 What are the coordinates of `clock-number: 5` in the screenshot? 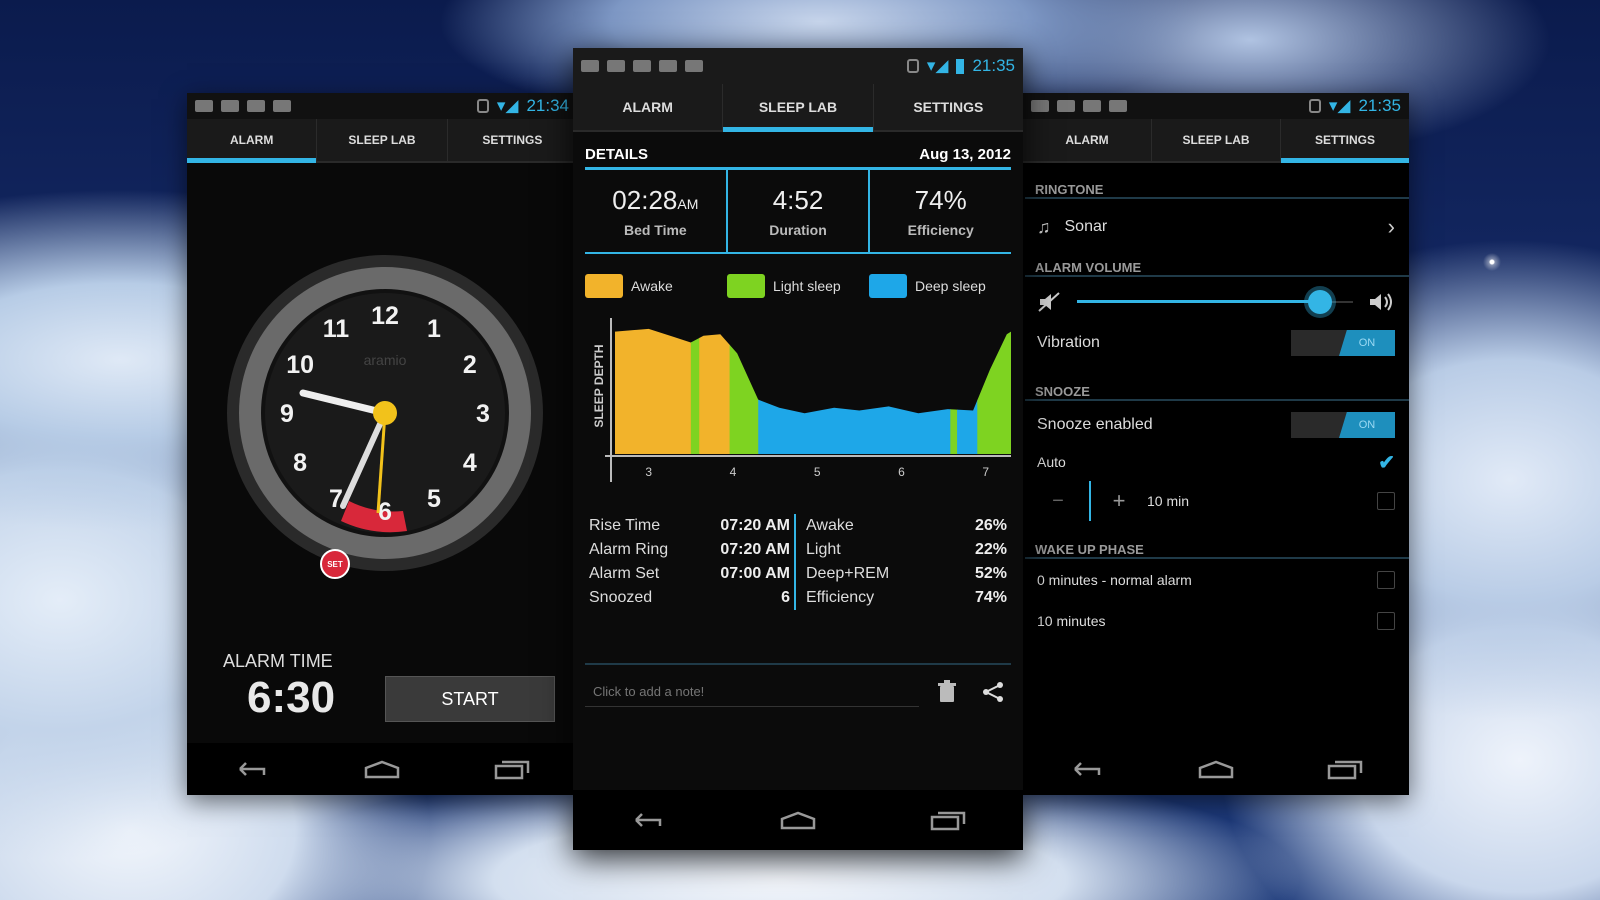 It's located at (434, 499).